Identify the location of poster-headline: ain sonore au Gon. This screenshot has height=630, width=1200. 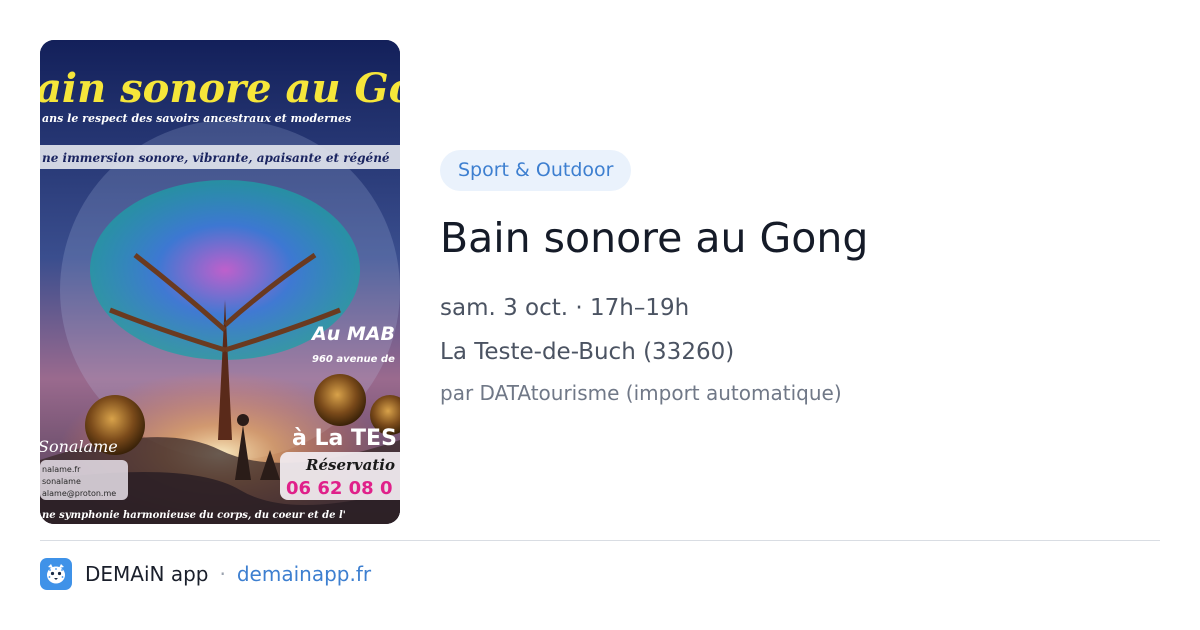
(220, 88).